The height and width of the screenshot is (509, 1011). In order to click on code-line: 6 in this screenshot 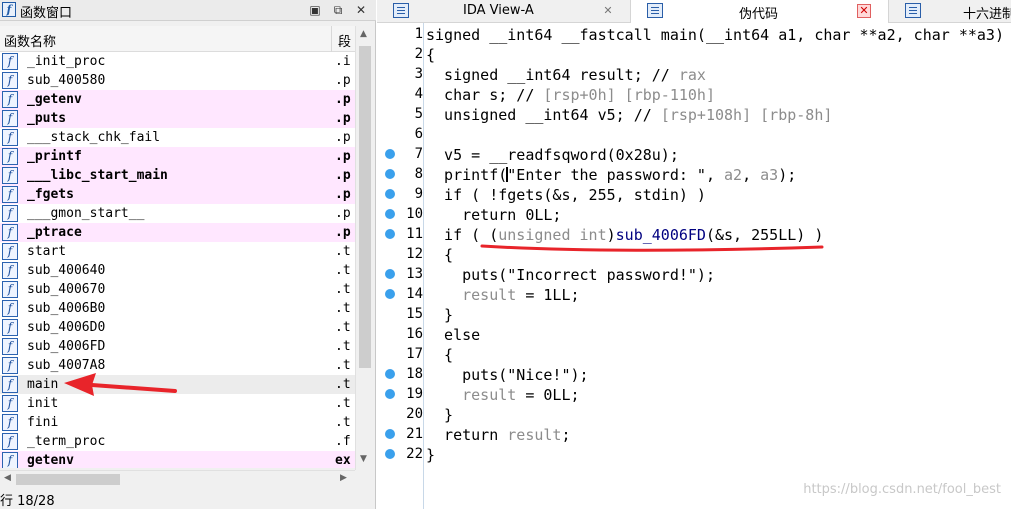, I will do `click(694, 135)`.